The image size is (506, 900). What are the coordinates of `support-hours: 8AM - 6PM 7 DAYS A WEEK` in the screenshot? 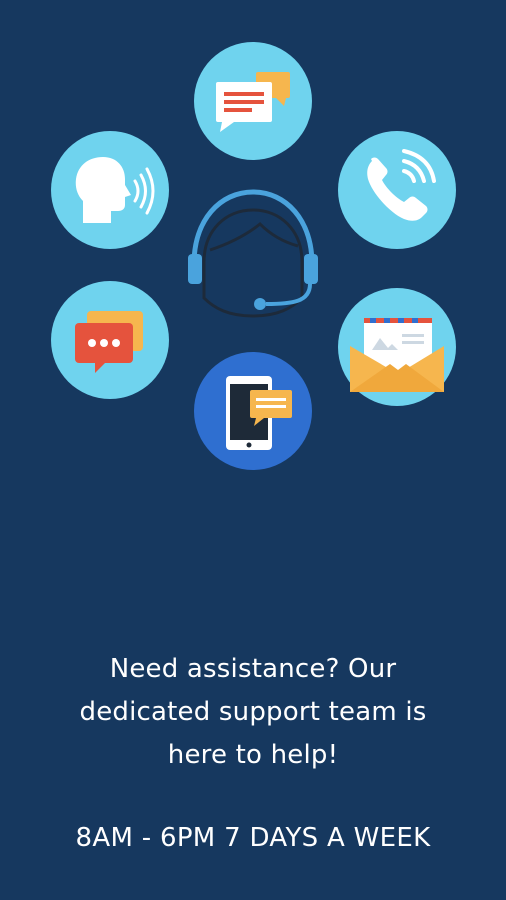 It's located at (253, 838).